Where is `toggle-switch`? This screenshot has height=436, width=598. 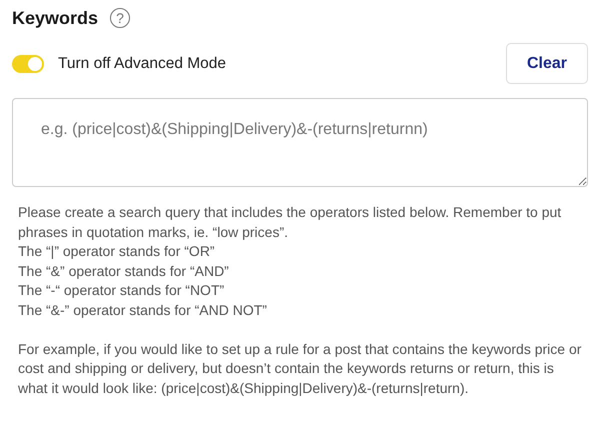
toggle-switch is located at coordinates (28, 63).